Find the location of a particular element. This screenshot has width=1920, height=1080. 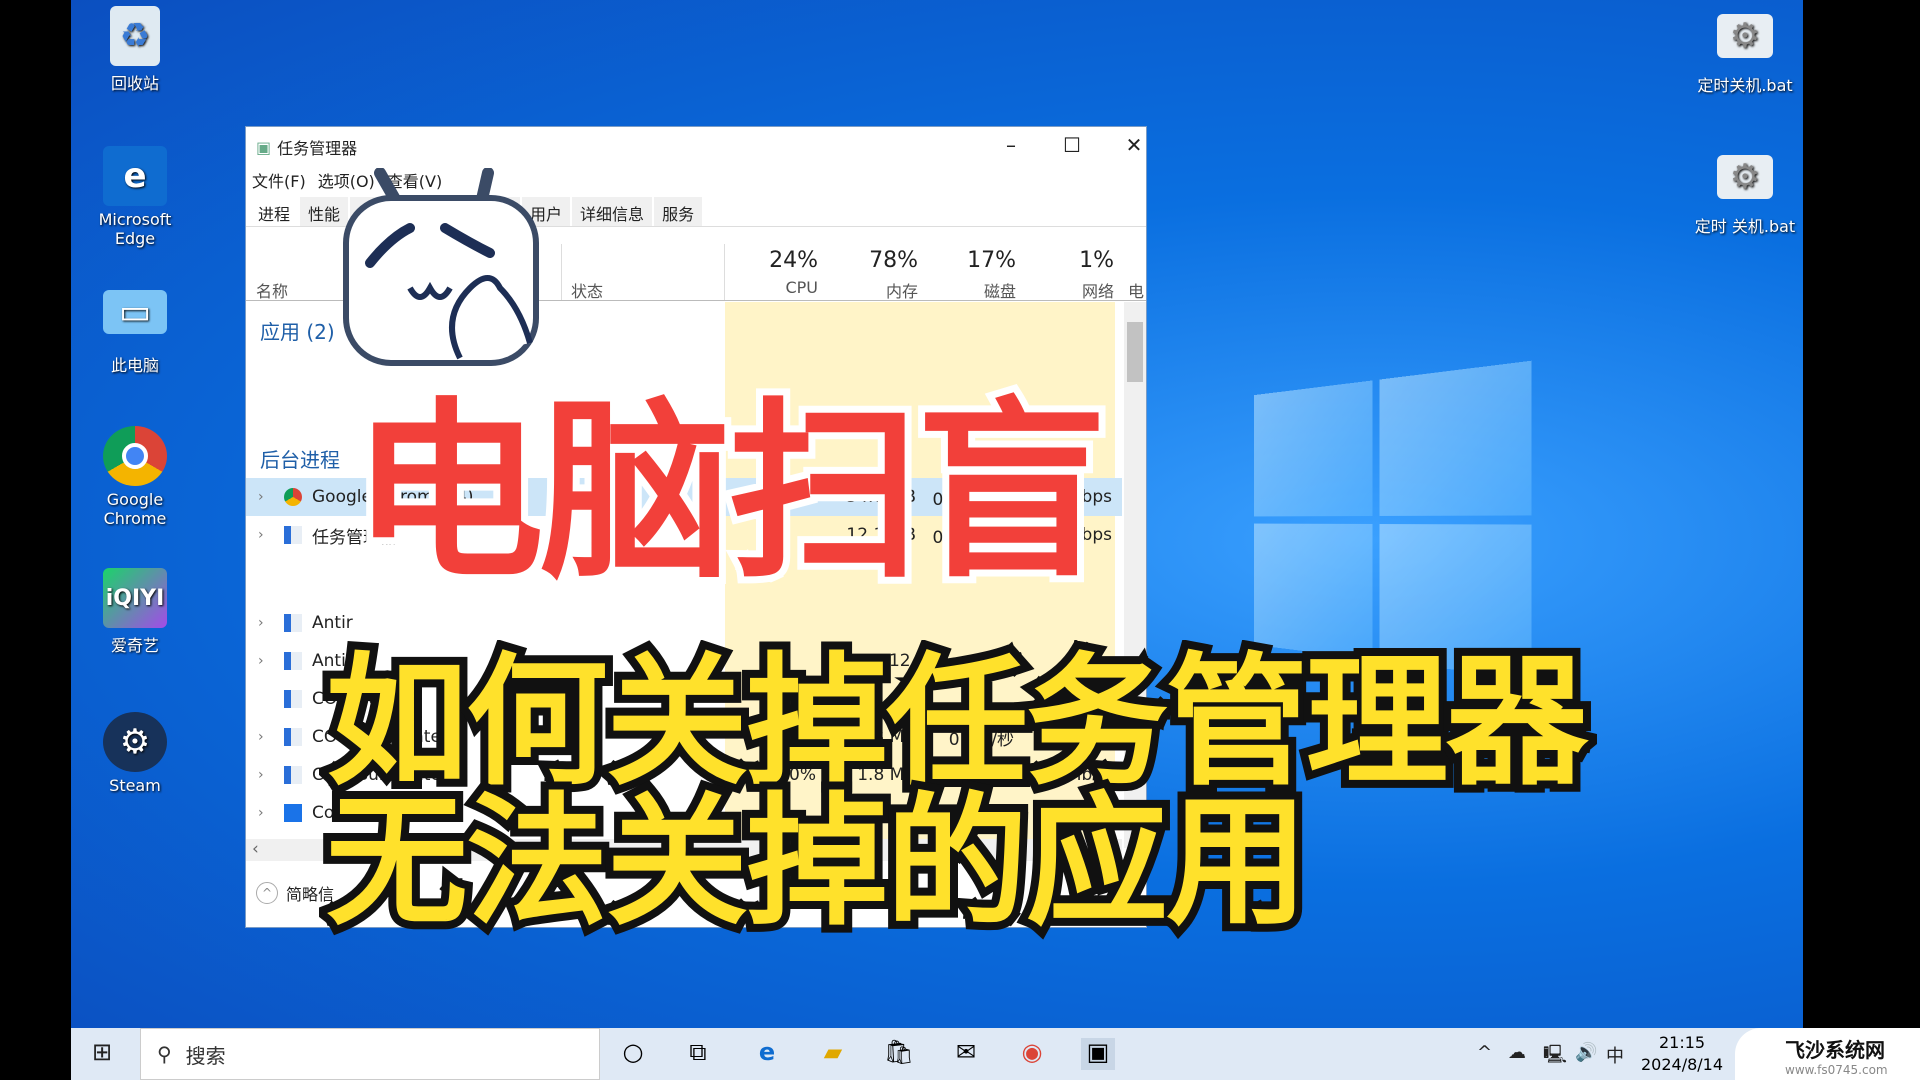

title-bar: ▣ 任务管理器 – ☐ ✕ is located at coordinates (696, 147).